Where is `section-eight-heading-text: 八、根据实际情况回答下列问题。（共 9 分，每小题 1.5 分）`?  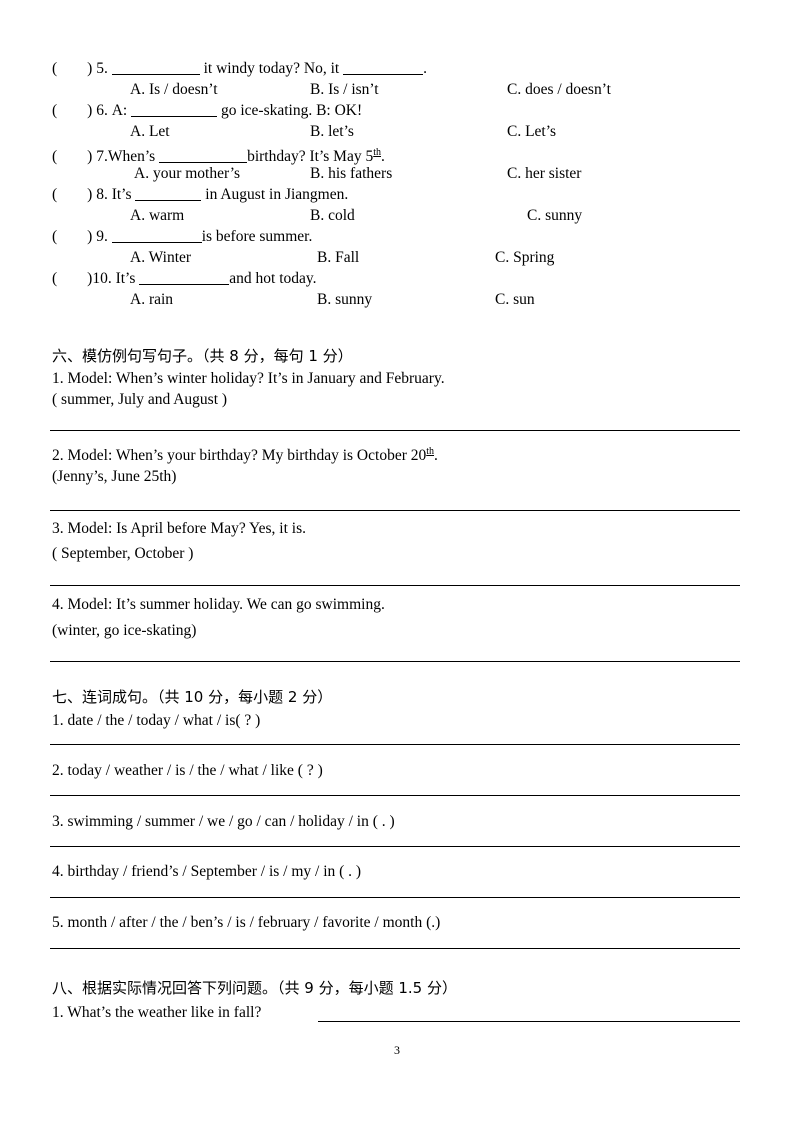 section-eight-heading-text: 八、根据实际情况回答下列问题。（共 9 分，每小题 1.5 分） is located at coordinates (254, 988).